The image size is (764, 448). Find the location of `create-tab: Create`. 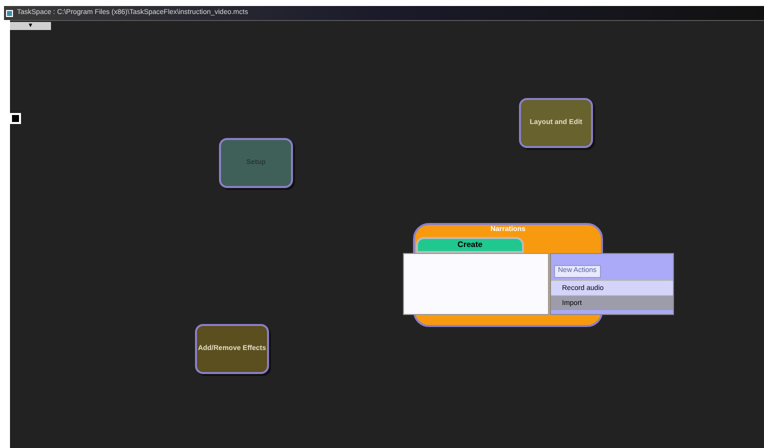

create-tab: Create is located at coordinates (470, 245).